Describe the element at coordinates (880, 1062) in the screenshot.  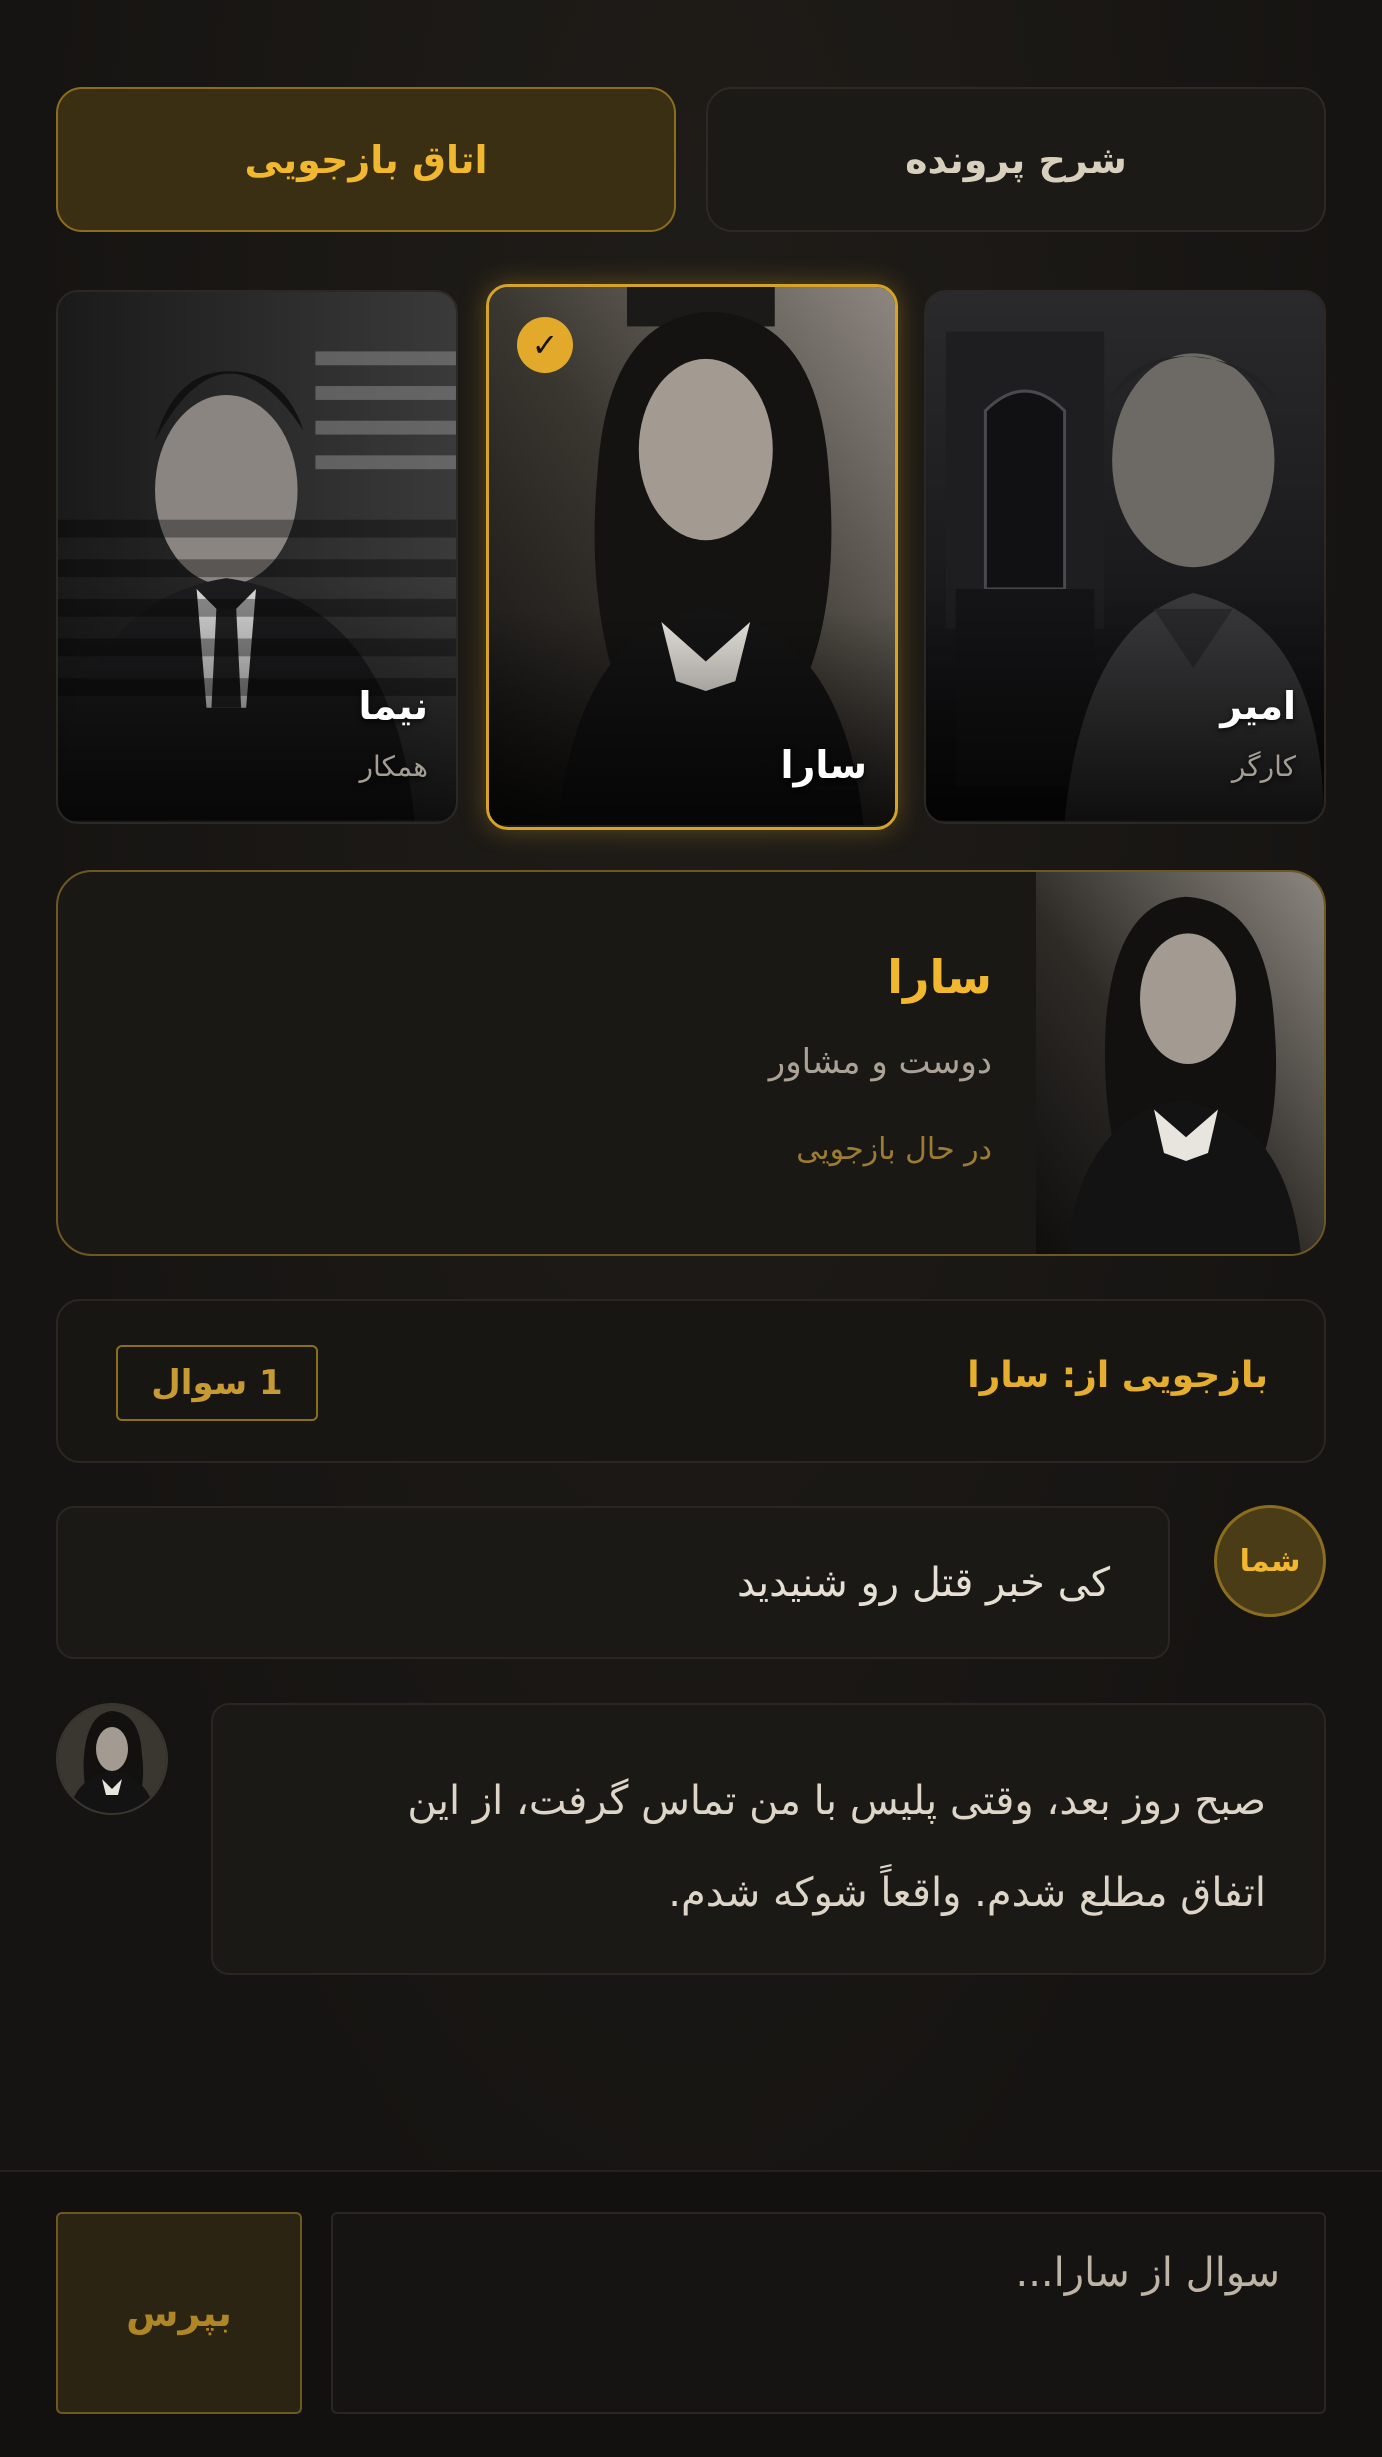
I see `profile-role: دوست و مشاور` at that location.